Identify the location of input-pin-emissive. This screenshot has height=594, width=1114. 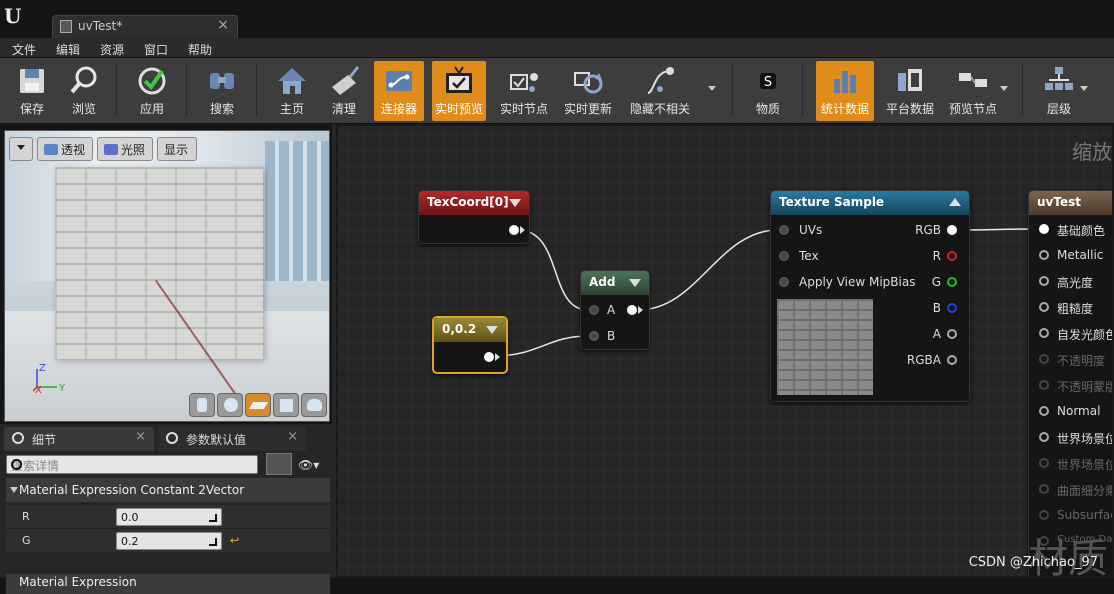
(1044, 333).